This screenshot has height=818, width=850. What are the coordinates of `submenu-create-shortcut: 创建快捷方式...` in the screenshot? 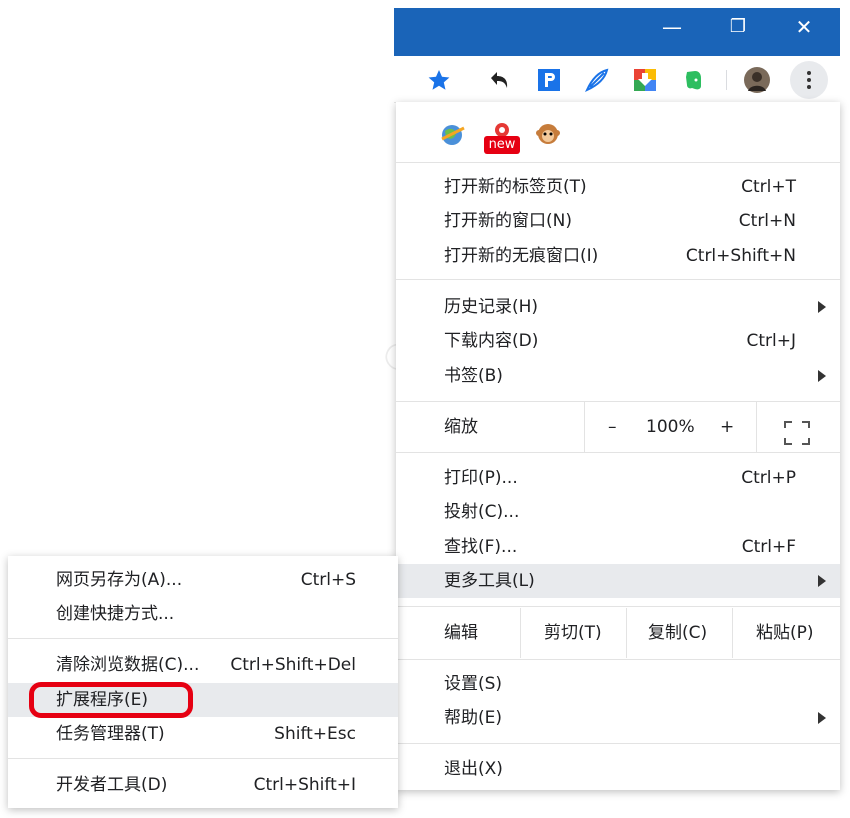 It's located at (203, 614).